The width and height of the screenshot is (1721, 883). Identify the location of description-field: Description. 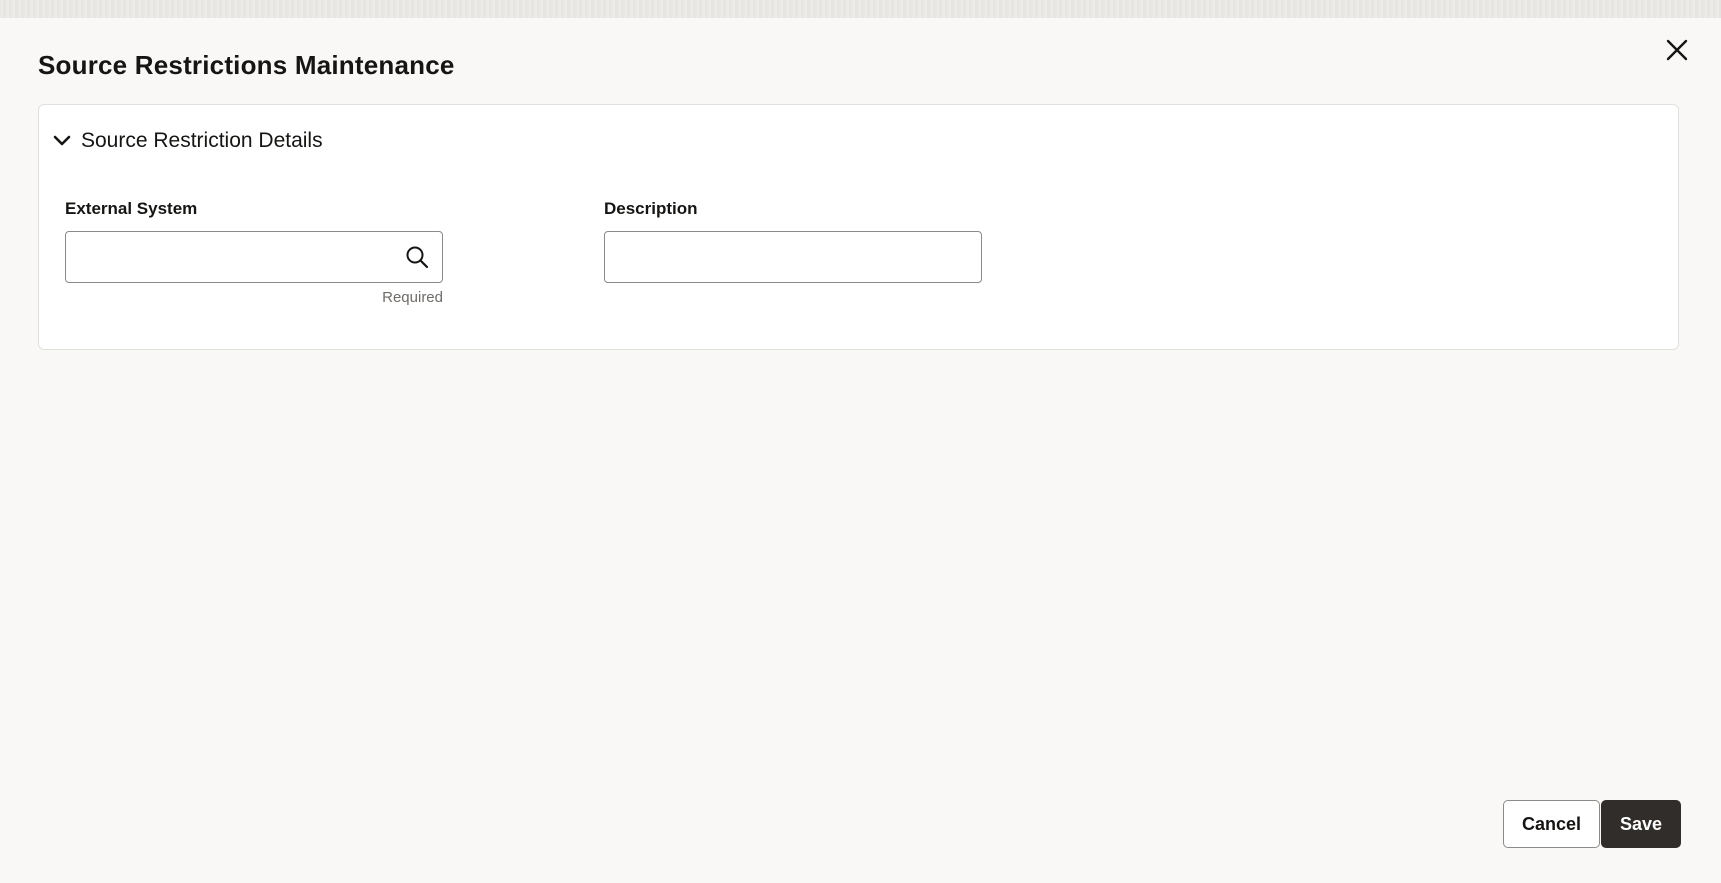
(793, 241).